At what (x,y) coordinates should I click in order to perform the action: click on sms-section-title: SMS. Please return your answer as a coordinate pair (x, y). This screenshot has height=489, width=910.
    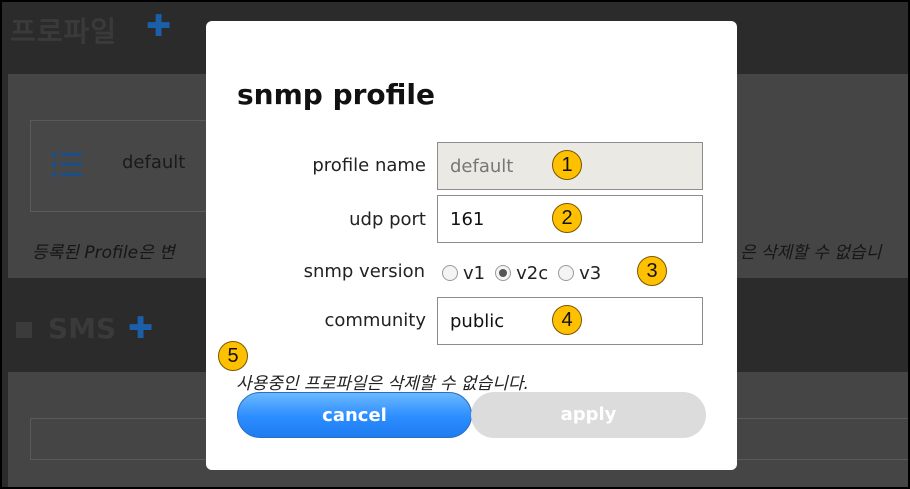
    Looking at the image, I should click on (82, 328).